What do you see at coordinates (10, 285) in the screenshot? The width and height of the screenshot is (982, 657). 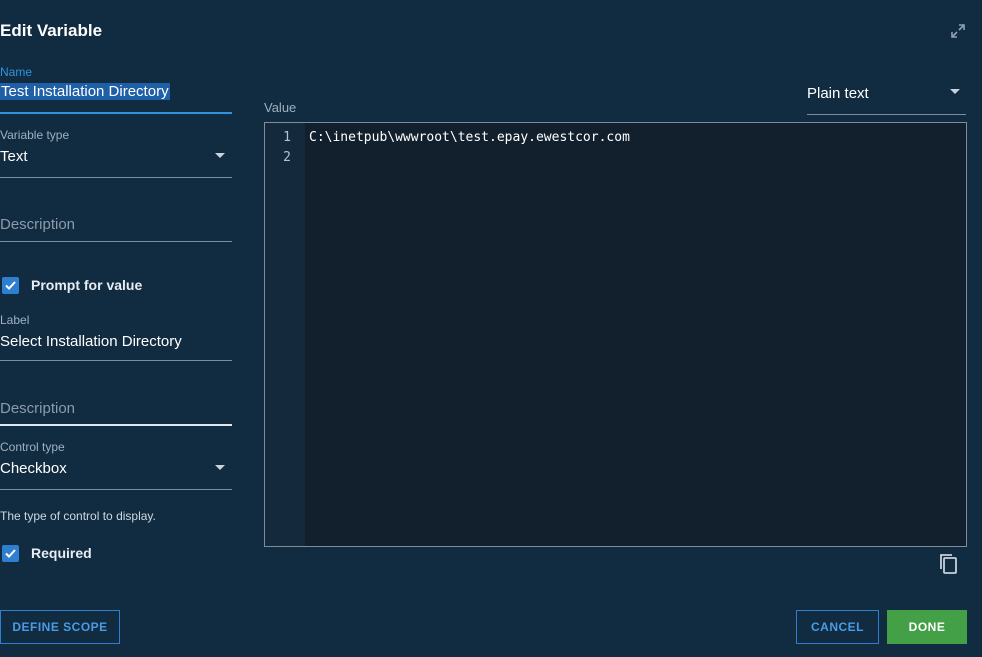 I see `prompt-for-value-checkbox` at bounding box center [10, 285].